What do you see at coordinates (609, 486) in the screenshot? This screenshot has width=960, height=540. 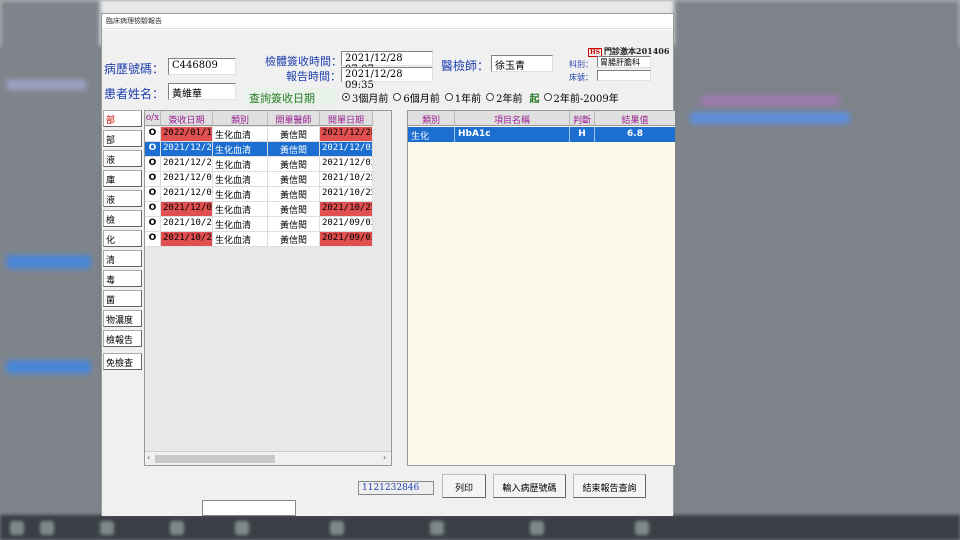 I see `end-query-button: 結束報告查詢` at bounding box center [609, 486].